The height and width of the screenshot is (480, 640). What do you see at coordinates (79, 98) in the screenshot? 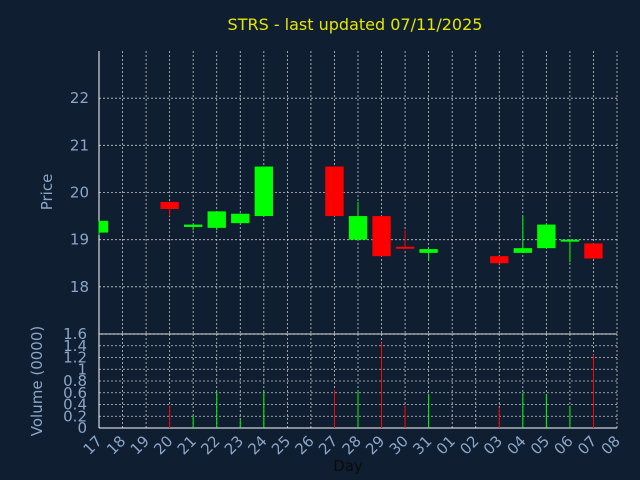
I see `price-tick-label: 22` at bounding box center [79, 98].